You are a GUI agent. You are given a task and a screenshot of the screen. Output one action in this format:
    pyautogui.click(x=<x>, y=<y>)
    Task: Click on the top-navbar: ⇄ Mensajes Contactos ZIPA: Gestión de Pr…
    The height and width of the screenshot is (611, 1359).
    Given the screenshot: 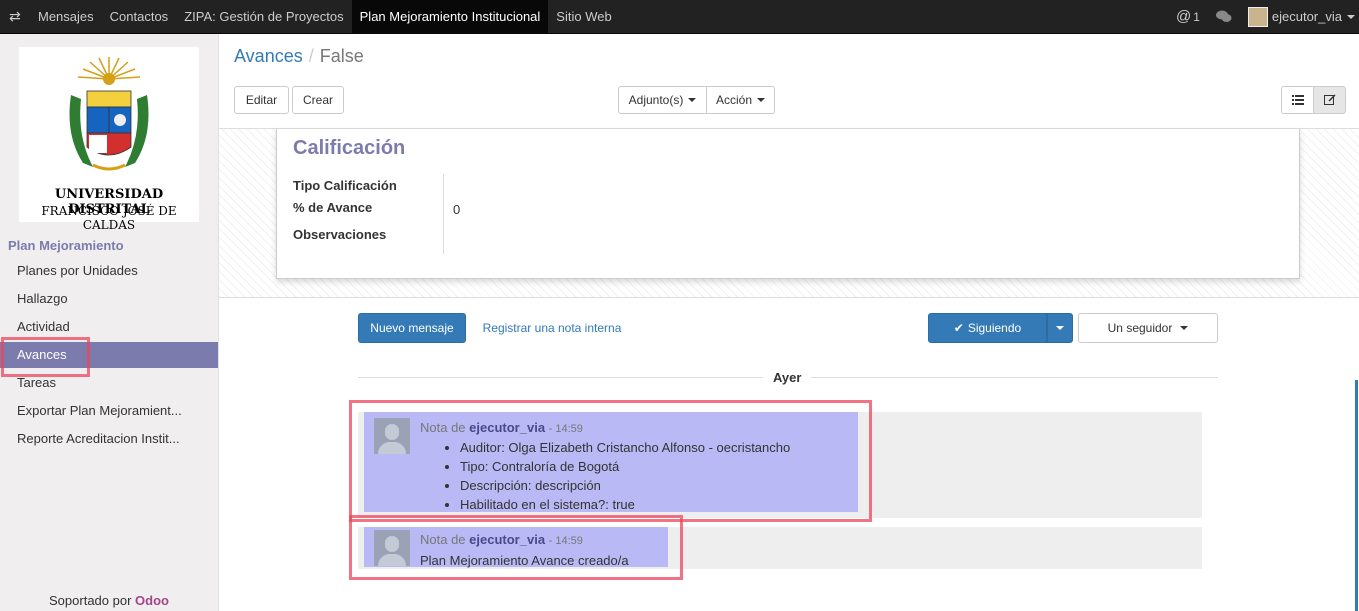 What is the action you would take?
    pyautogui.click(x=679, y=17)
    